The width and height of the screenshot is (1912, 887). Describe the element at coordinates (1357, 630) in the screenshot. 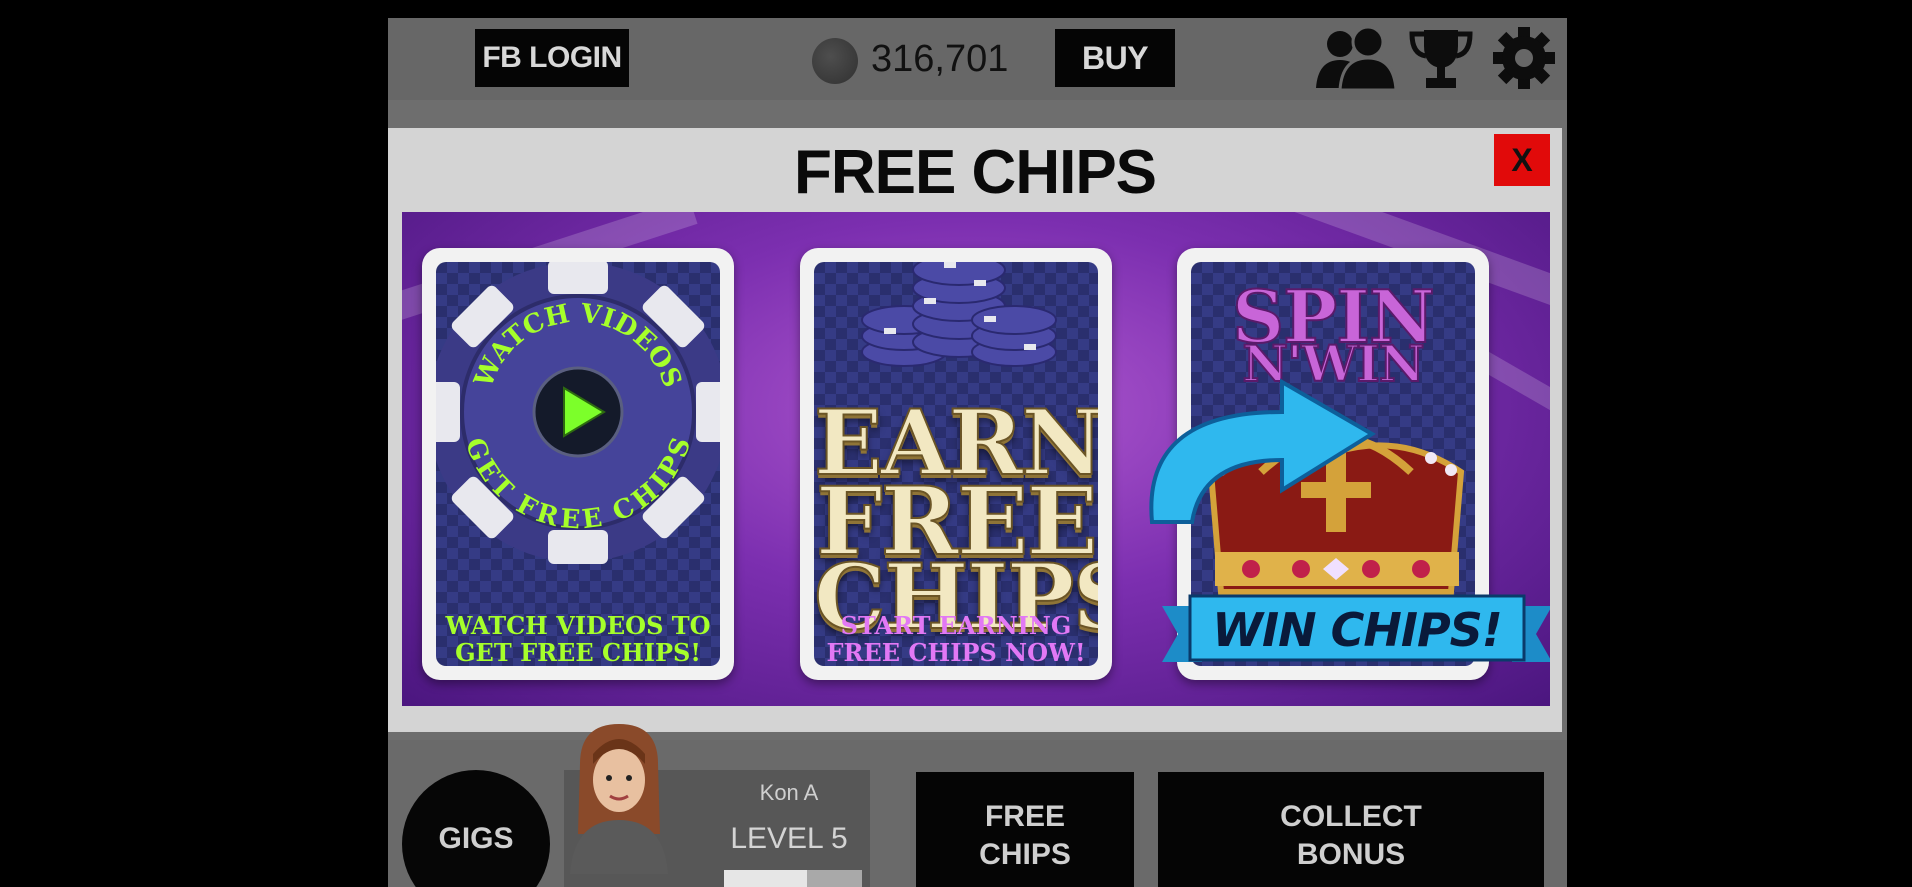

I see `win-chips-label: WIN CHIPS!` at that location.